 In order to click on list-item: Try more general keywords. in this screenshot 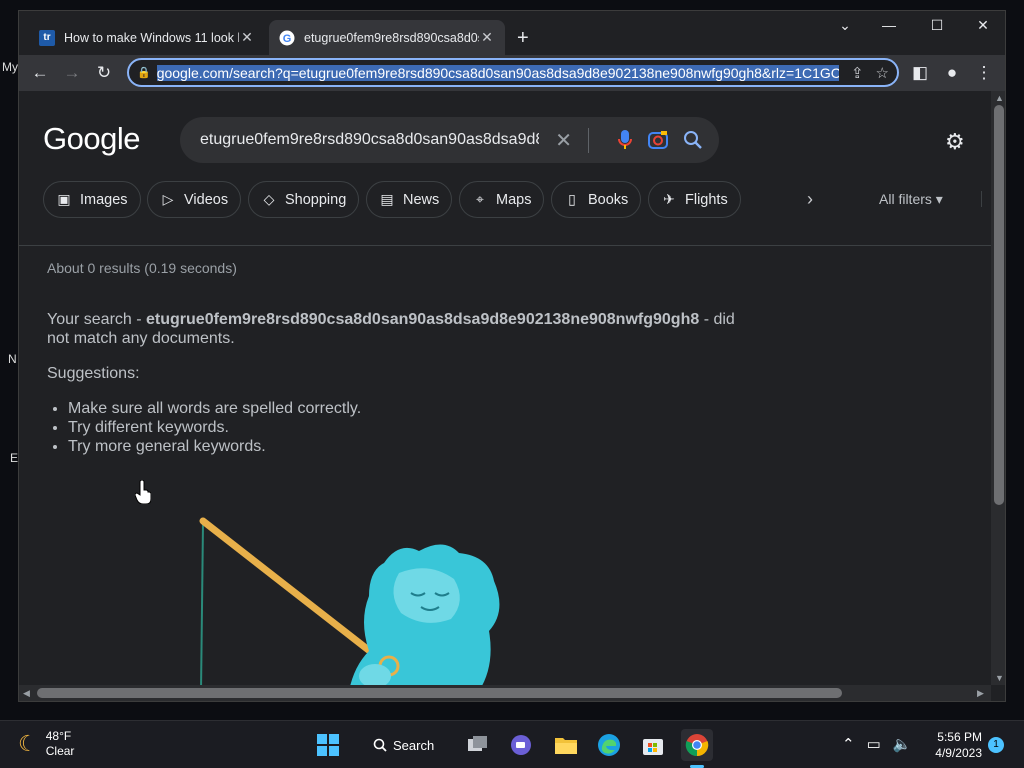, I will do `click(214, 446)`.